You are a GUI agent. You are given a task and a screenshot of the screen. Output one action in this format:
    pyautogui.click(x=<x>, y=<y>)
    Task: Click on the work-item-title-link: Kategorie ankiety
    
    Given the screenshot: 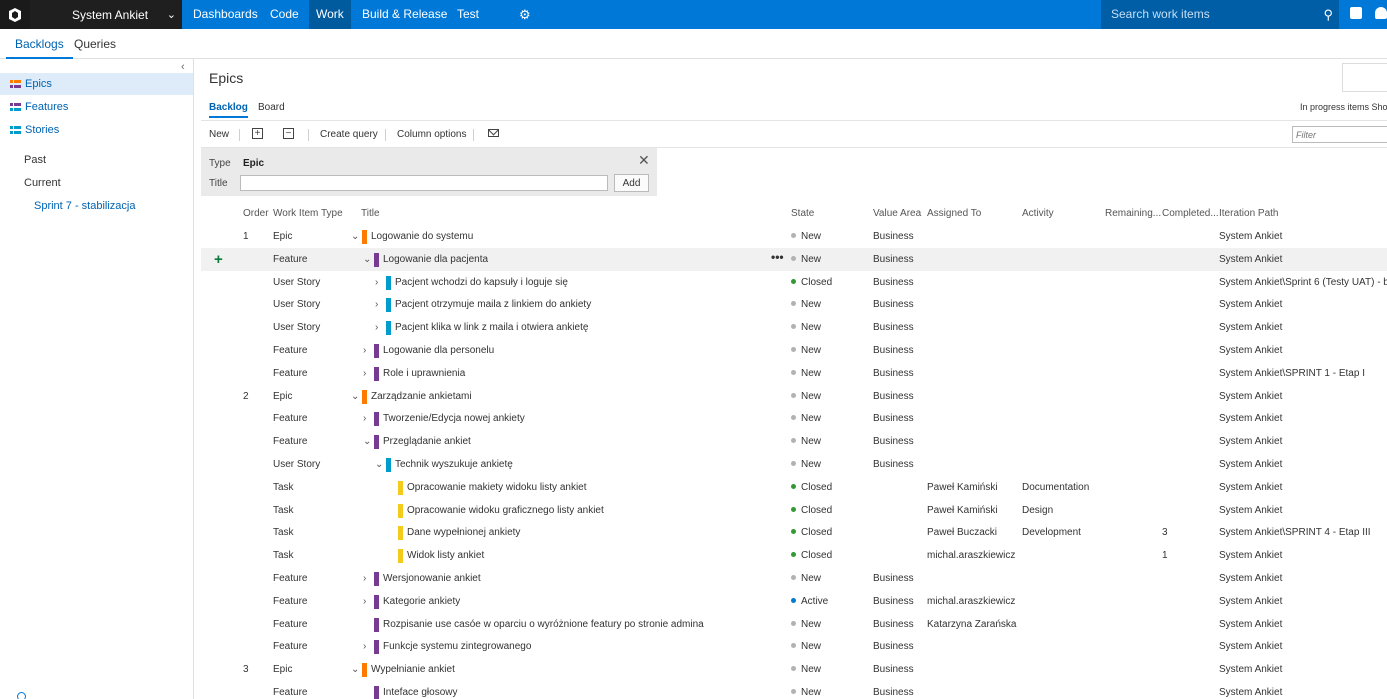 What is the action you would take?
    pyautogui.click(x=593, y=601)
    